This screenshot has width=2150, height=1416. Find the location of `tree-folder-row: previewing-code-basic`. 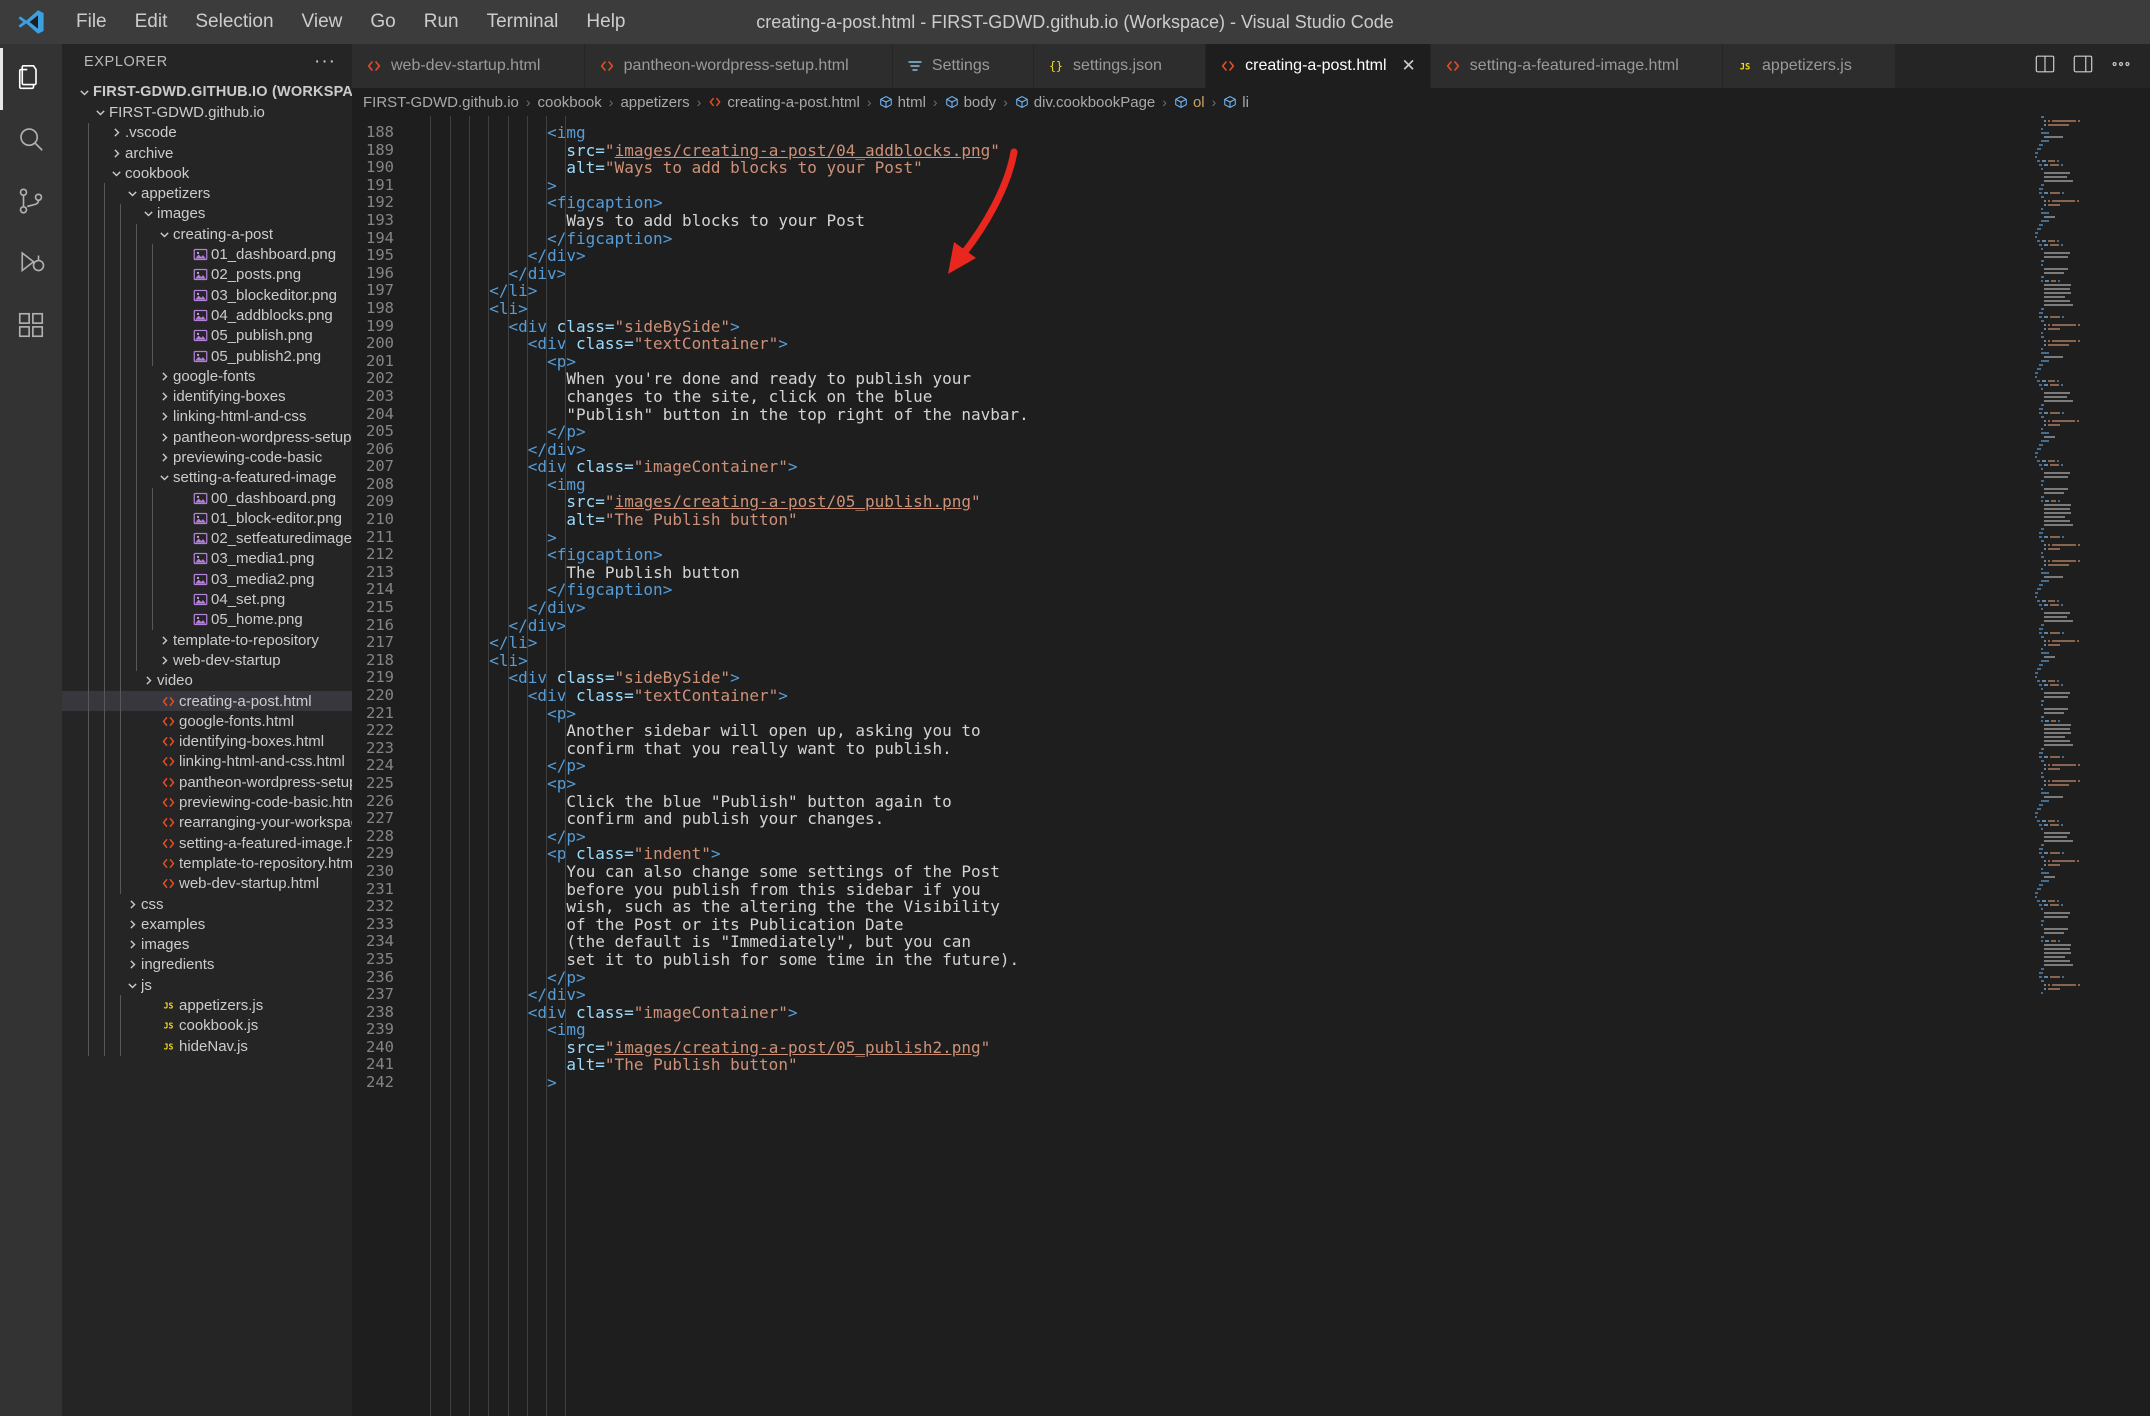

tree-folder-row: previewing-code-basic is located at coordinates (207, 457).